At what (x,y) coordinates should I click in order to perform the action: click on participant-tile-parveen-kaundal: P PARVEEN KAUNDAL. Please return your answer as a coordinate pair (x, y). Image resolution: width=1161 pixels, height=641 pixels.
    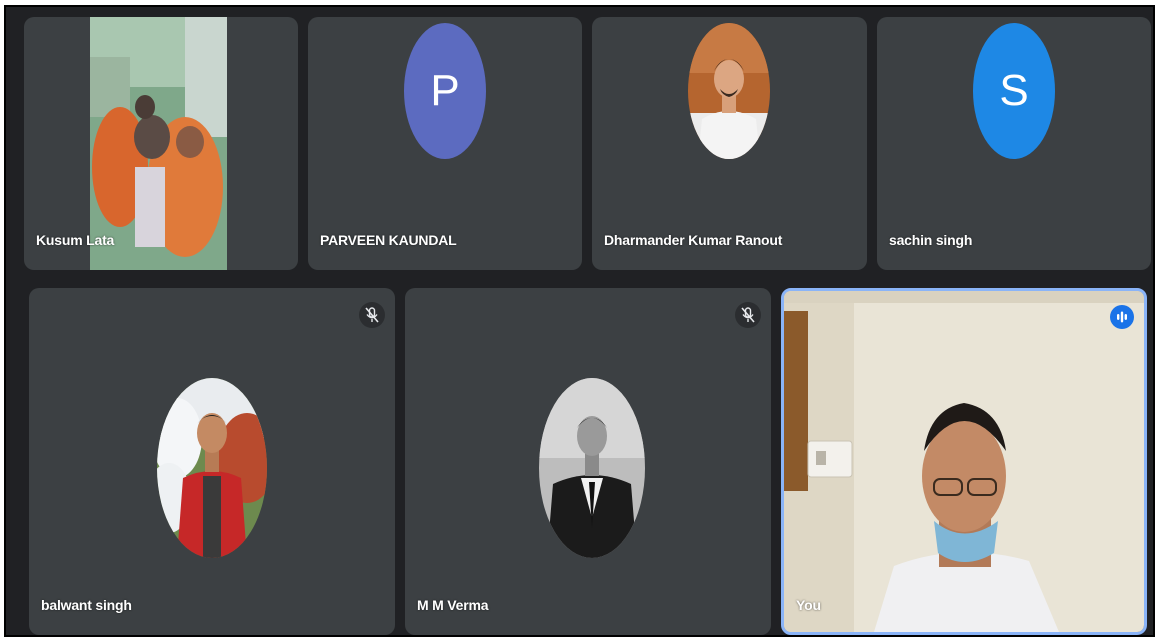
    Looking at the image, I should click on (445, 143).